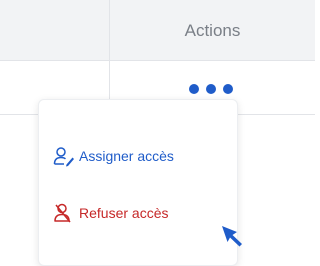 The height and width of the screenshot is (266, 320). What do you see at coordinates (64, 156) in the screenshot?
I see `assign-user-icon` at bounding box center [64, 156].